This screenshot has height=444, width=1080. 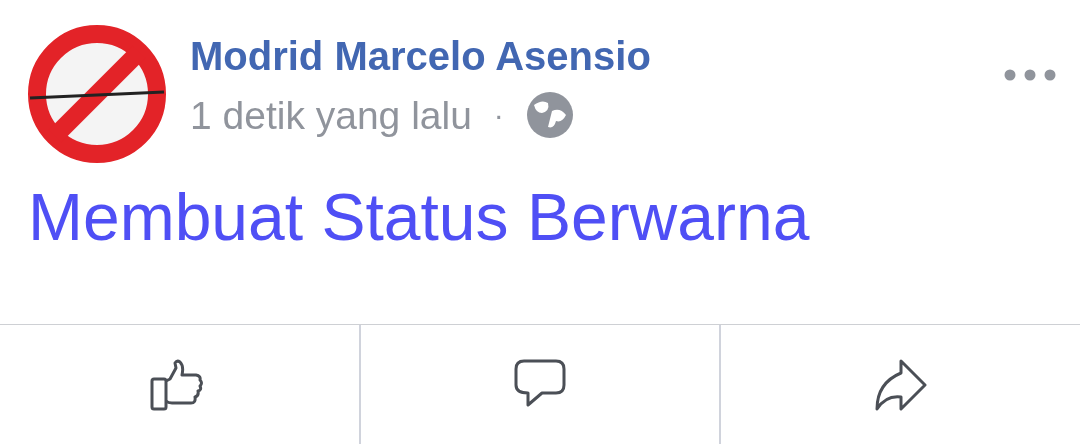 What do you see at coordinates (1030, 75) in the screenshot?
I see `more-icon` at bounding box center [1030, 75].